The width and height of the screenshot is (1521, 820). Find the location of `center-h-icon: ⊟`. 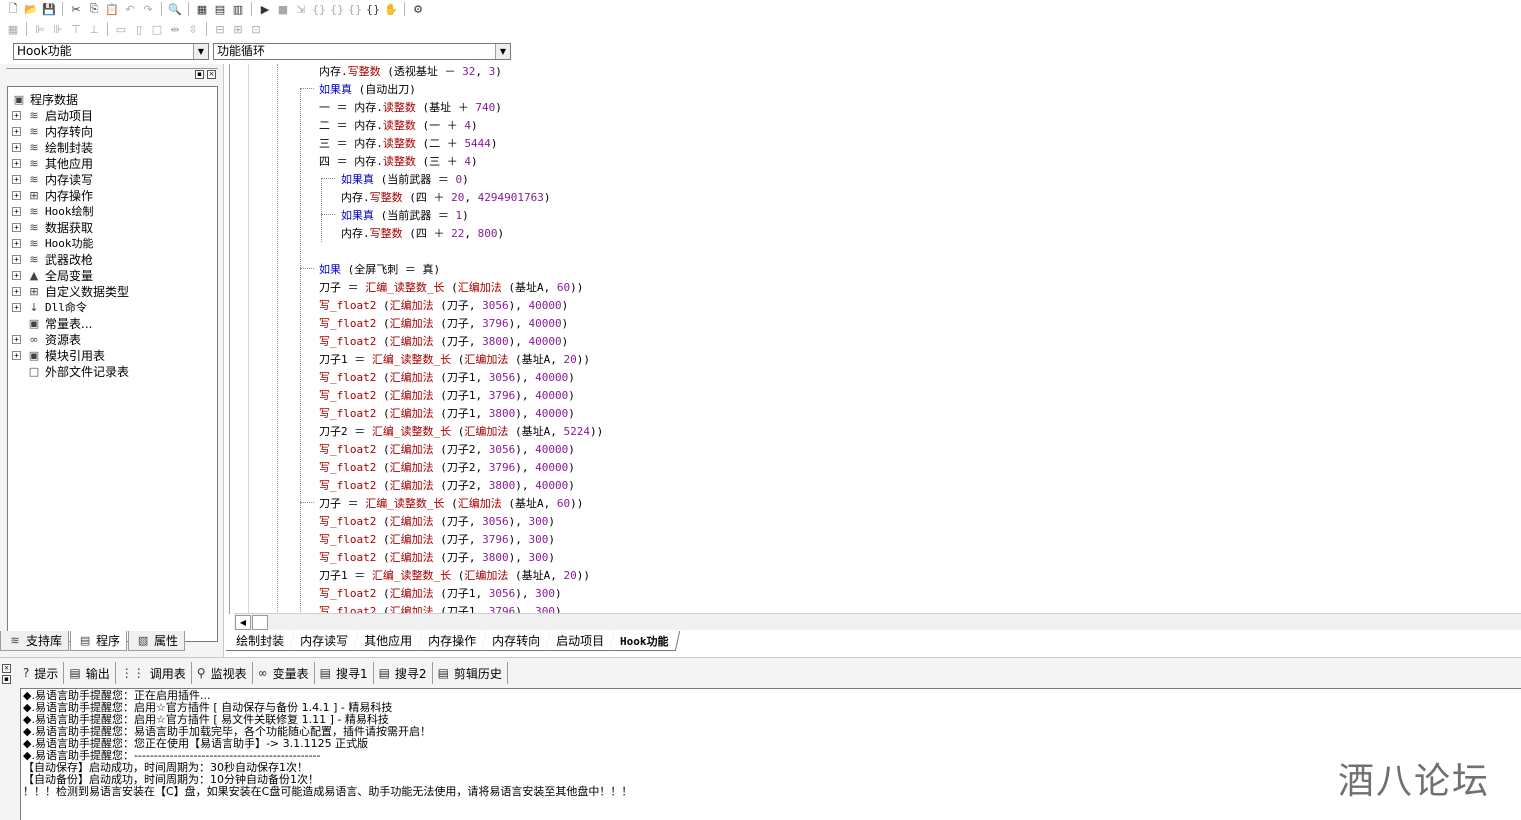

center-h-icon: ⊟ is located at coordinates (220, 29).